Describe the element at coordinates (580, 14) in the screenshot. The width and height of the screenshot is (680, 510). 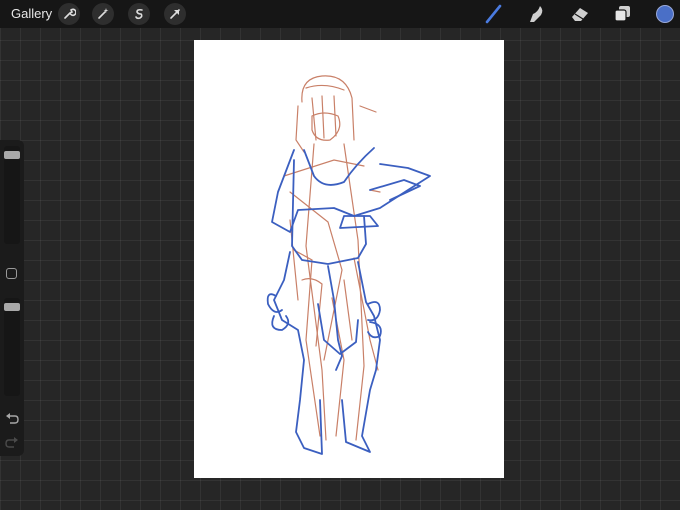
I see `eraser-icon` at that location.